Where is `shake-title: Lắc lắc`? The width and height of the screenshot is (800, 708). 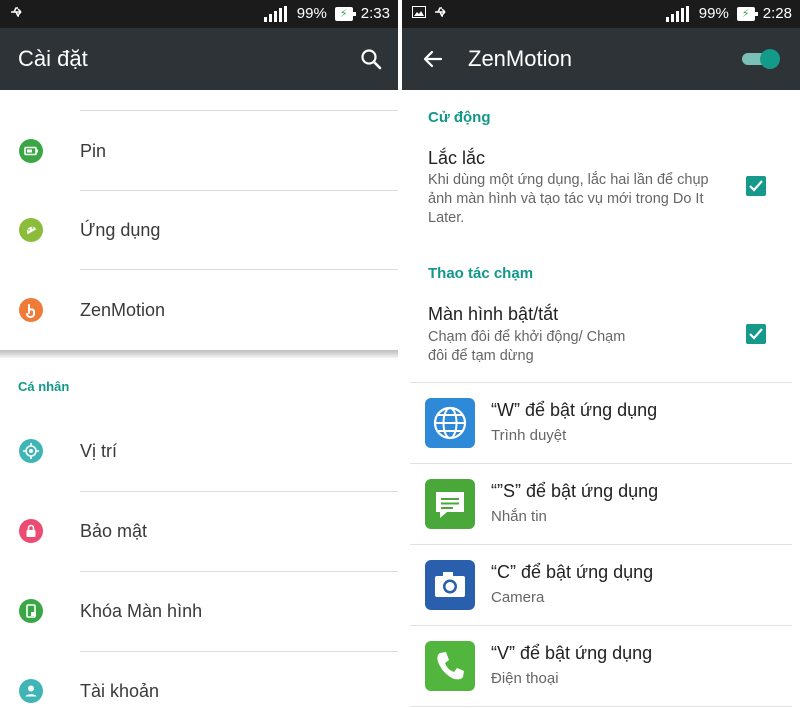 shake-title: Lắc lắc is located at coordinates (457, 158).